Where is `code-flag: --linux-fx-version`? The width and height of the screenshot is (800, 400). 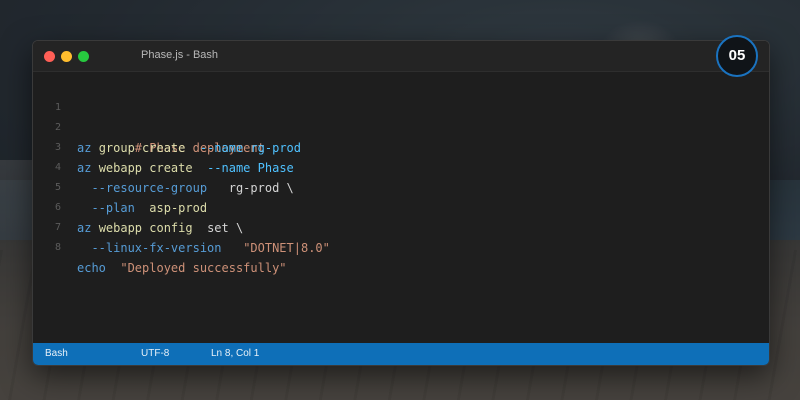 code-flag: --linux-fx-version is located at coordinates (156, 248).